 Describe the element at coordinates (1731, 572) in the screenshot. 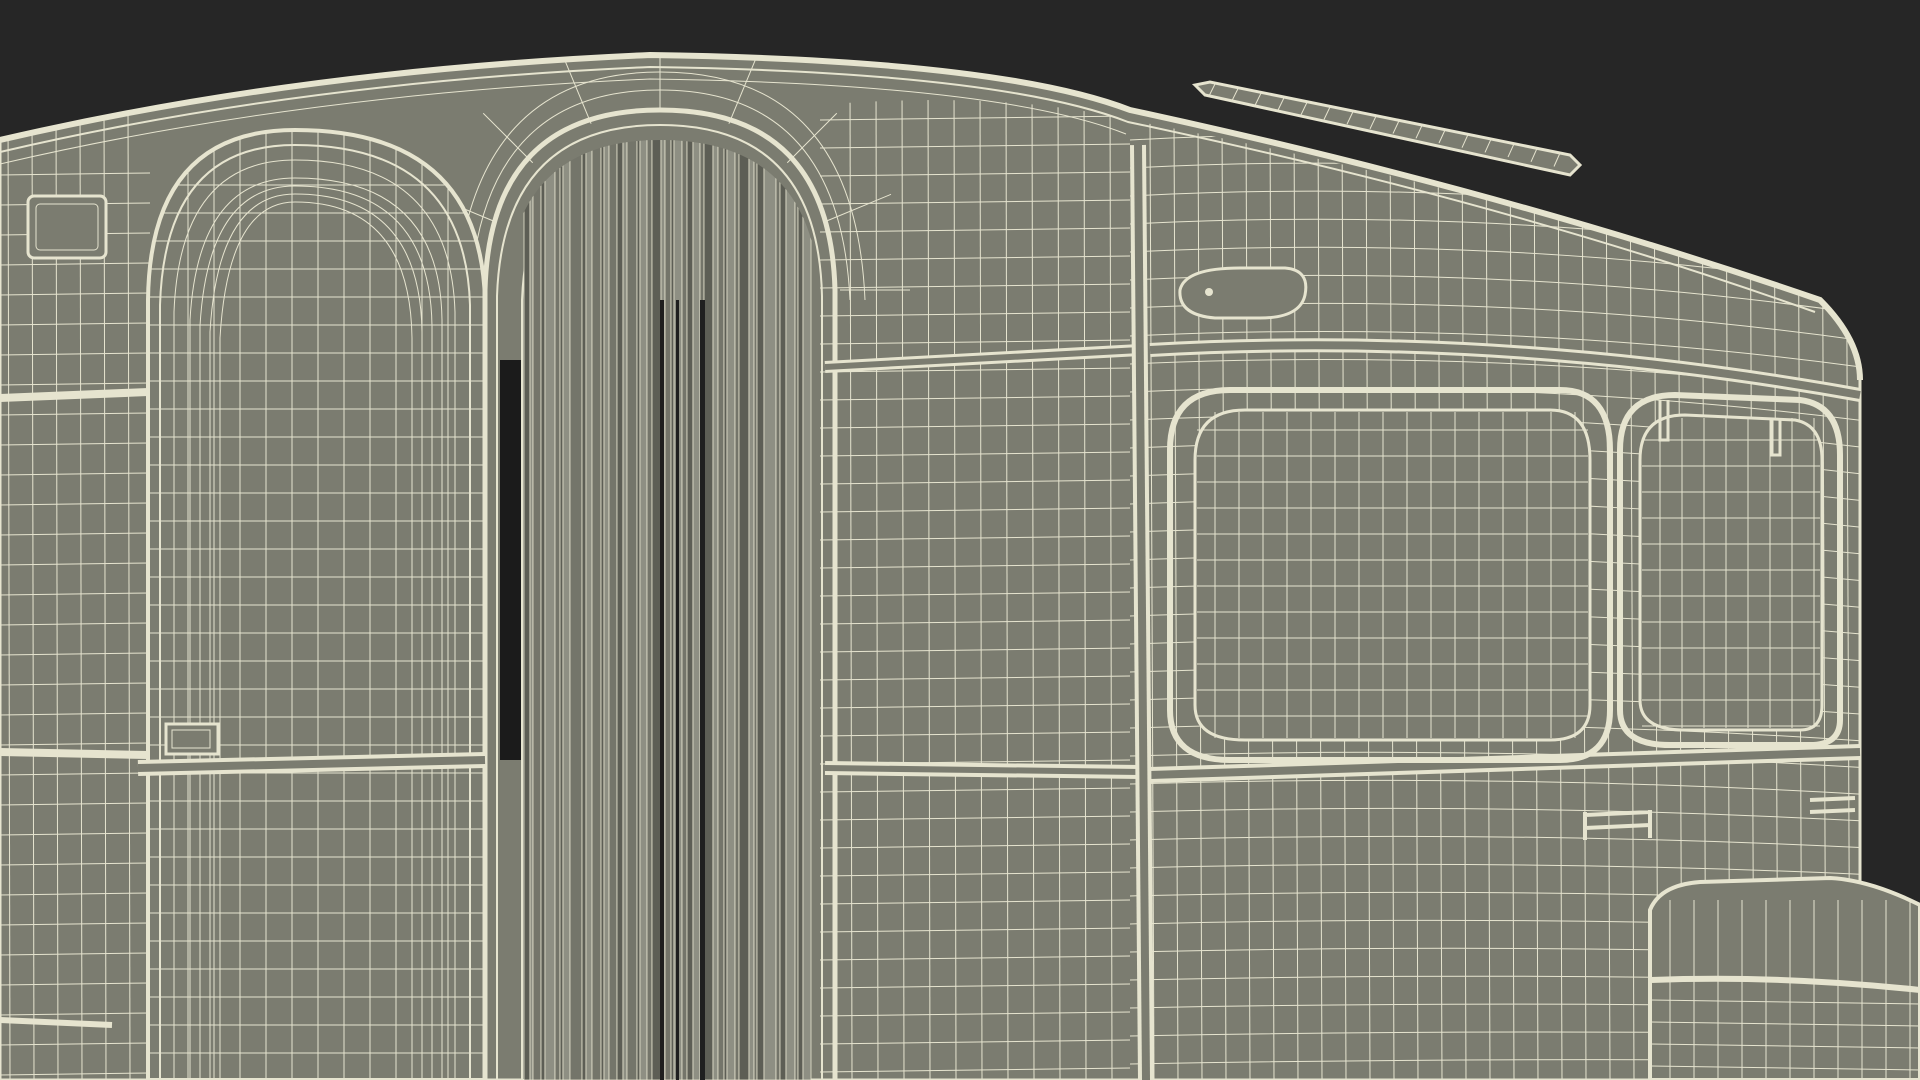

I see `window-secondary` at that location.